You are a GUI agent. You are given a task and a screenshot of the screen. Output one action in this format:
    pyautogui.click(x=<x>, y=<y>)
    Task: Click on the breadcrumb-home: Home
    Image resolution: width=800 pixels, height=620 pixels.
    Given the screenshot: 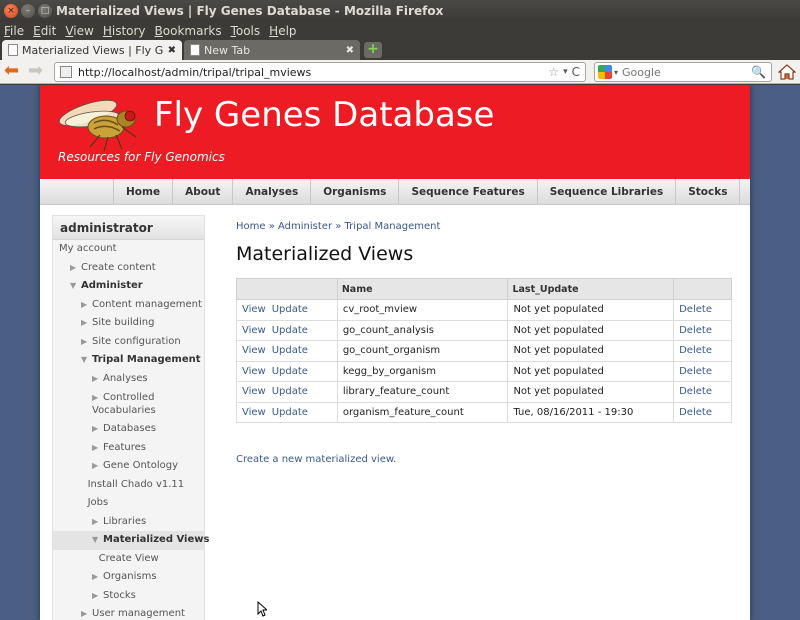 What is the action you would take?
    pyautogui.click(x=251, y=226)
    